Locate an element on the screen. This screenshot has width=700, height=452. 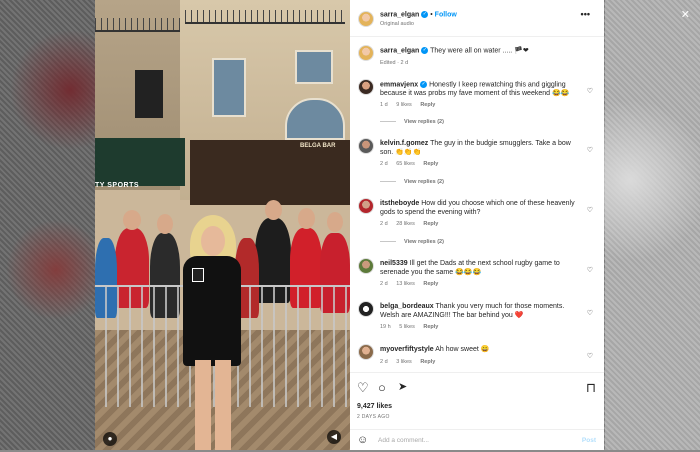
share-icon: ➤ is located at coordinates (402, 387).